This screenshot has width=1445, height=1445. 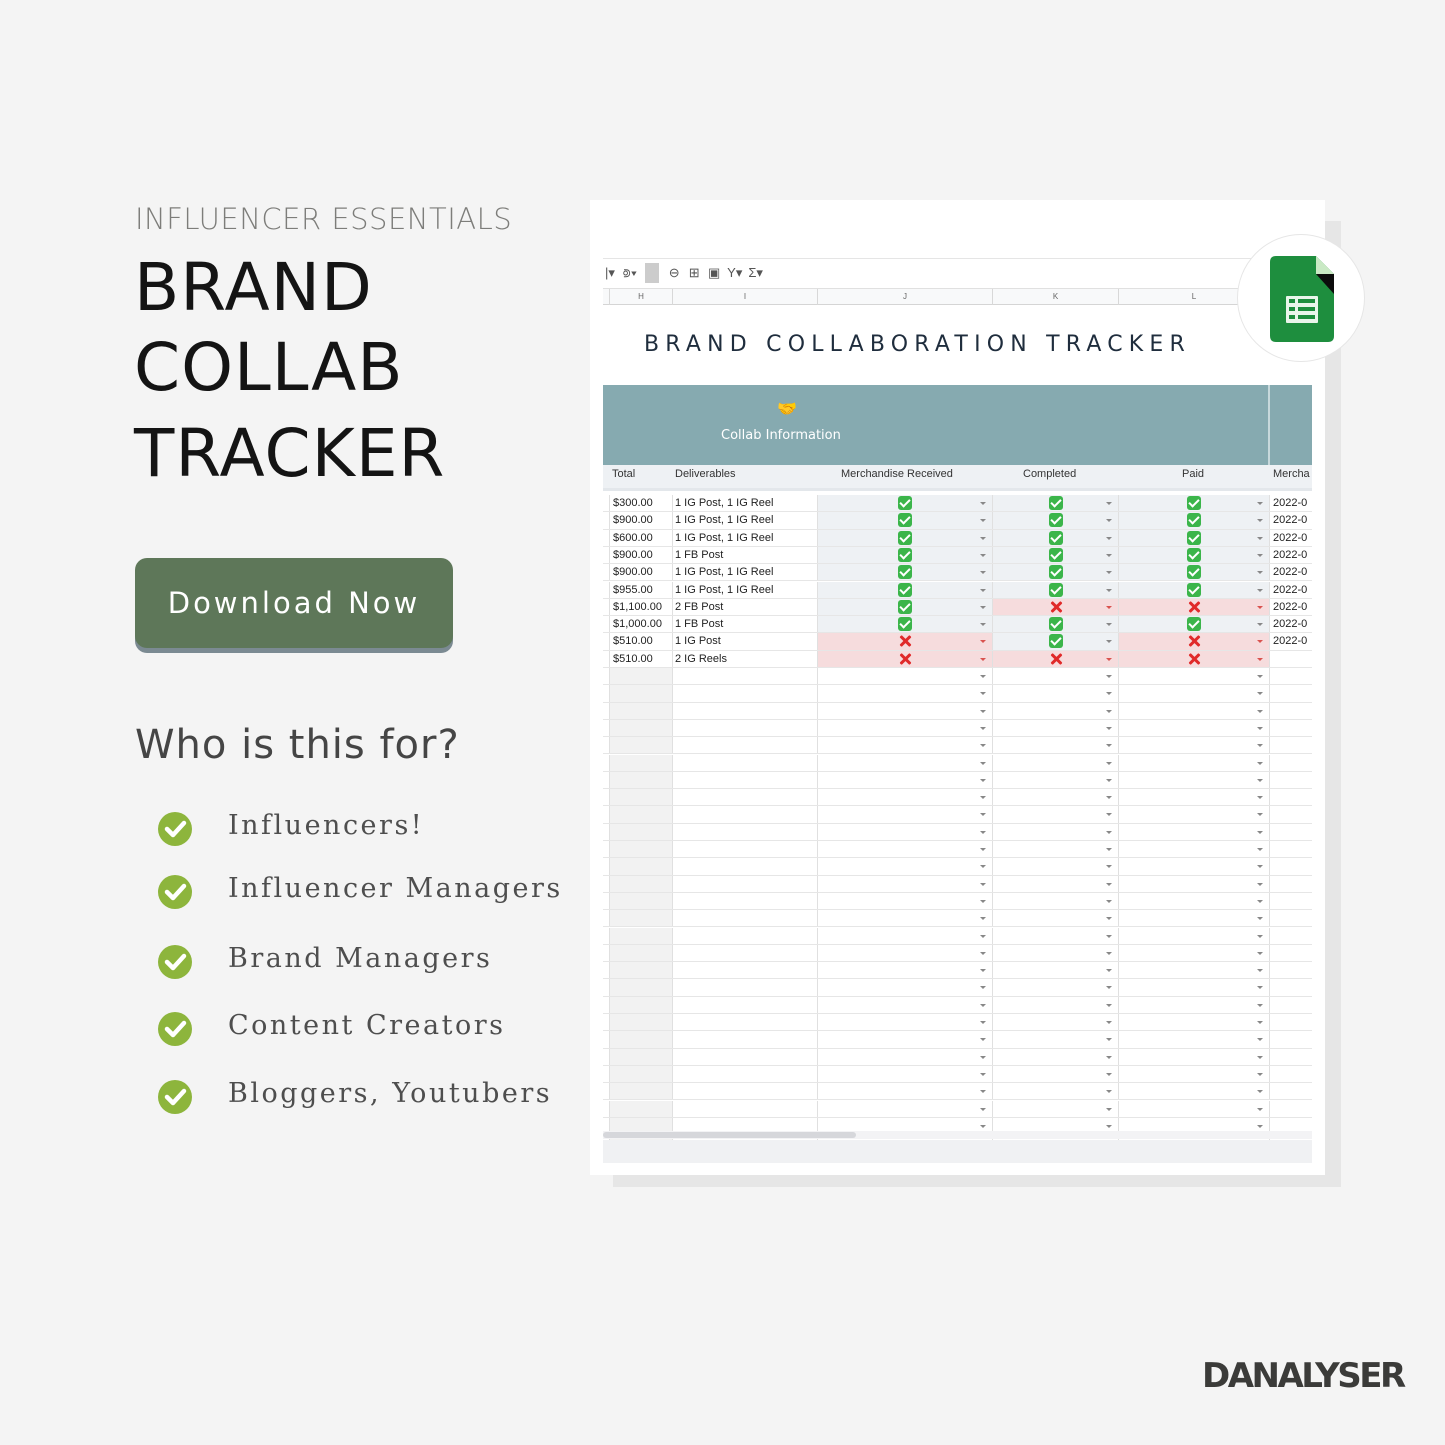 I want to click on total-cell: $1,100.00, so click(x=640, y=607).